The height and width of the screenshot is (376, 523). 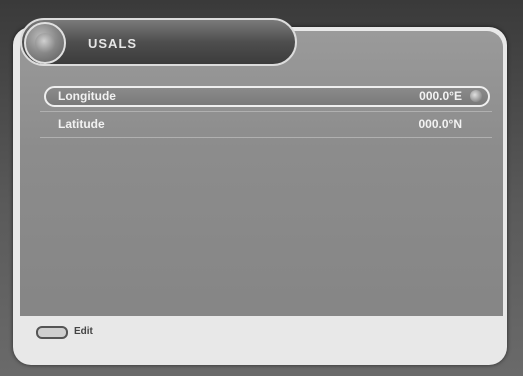 I want to click on ok-key-icon, so click(x=52, y=332).